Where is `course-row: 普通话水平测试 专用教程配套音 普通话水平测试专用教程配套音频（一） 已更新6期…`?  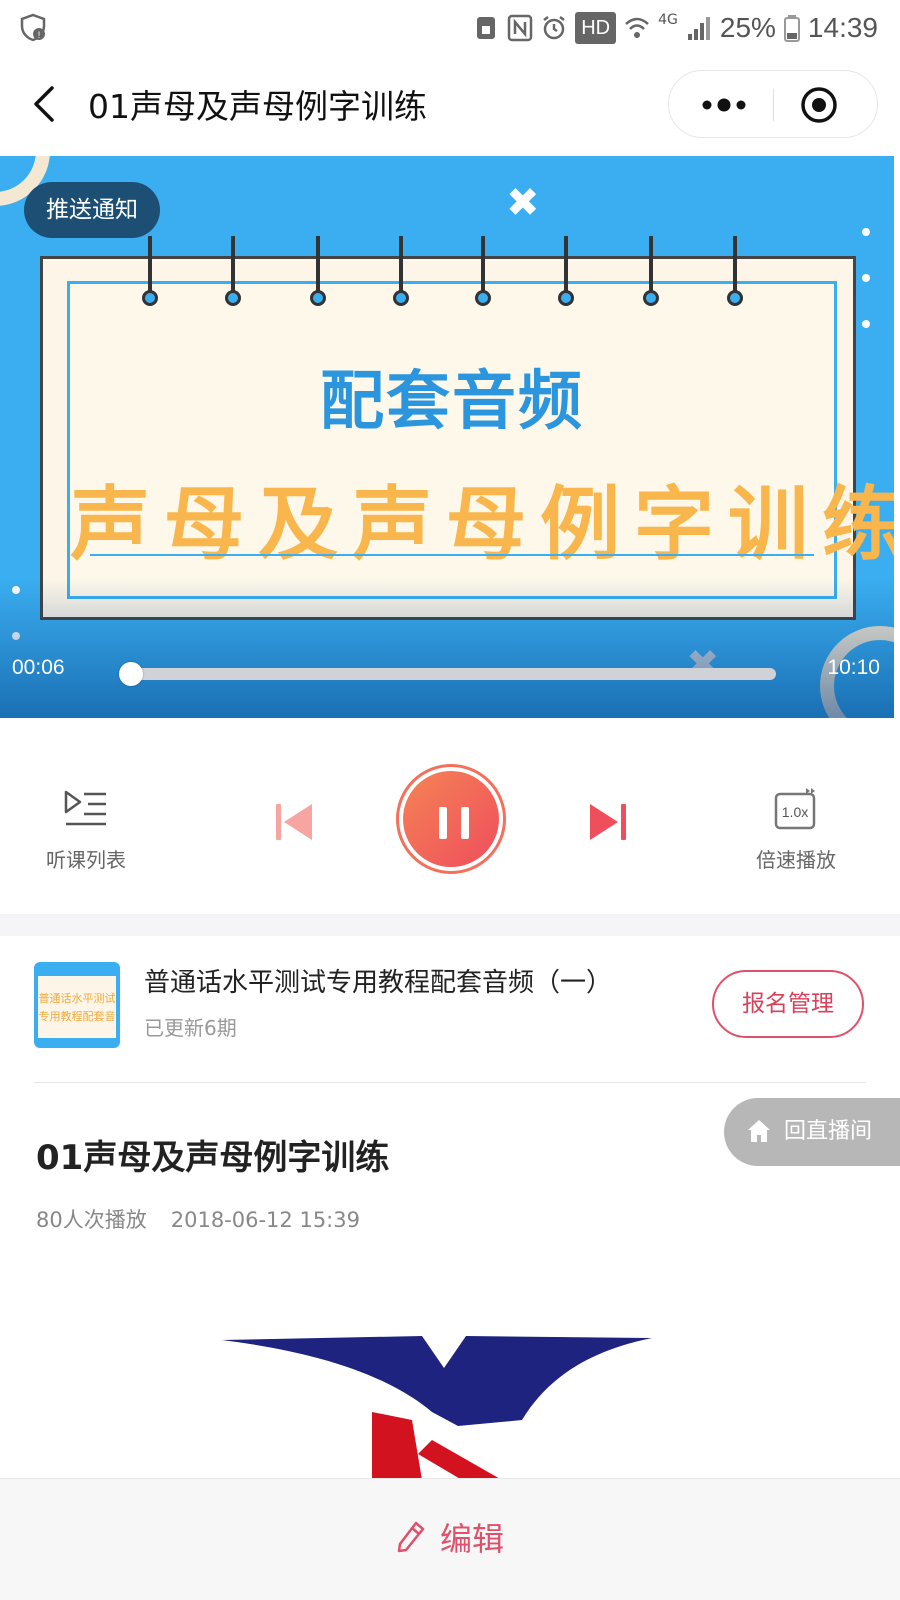 course-row: 普通话水平测试 专用教程配套音 普通话水平测试专用教程配套音频（一） 已更新6期… is located at coordinates (450, 1010).